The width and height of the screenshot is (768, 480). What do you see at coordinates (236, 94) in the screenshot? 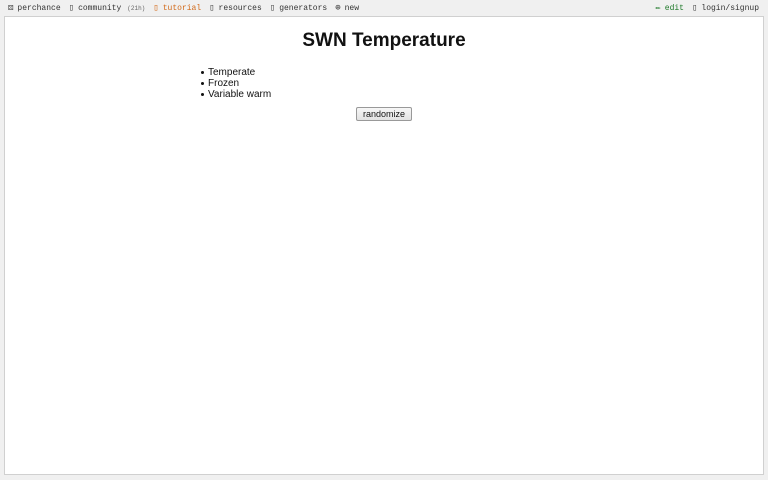
I see `result-item: Variable warm` at bounding box center [236, 94].